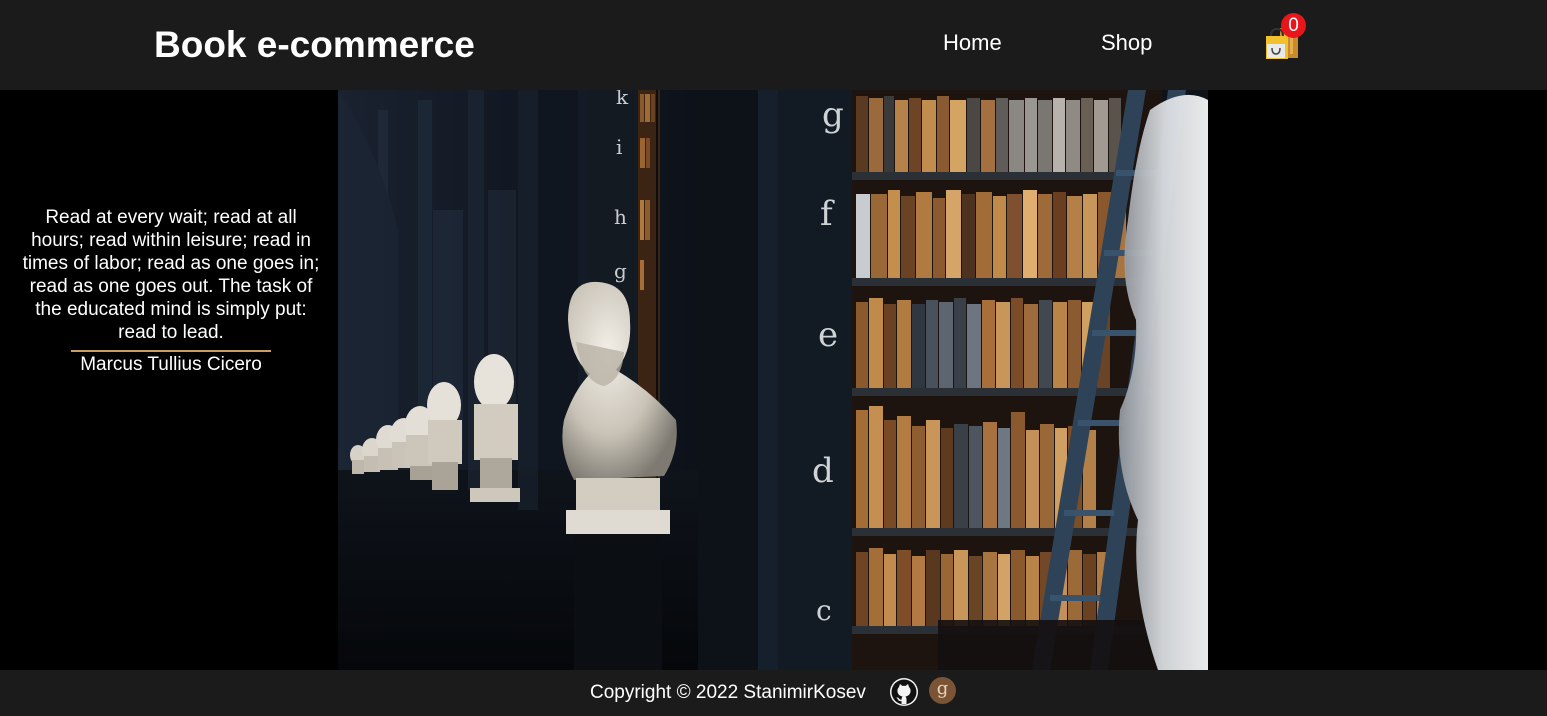  Describe the element at coordinates (1126, 43) in the screenshot. I see `nav-shop-link: Shop` at that location.